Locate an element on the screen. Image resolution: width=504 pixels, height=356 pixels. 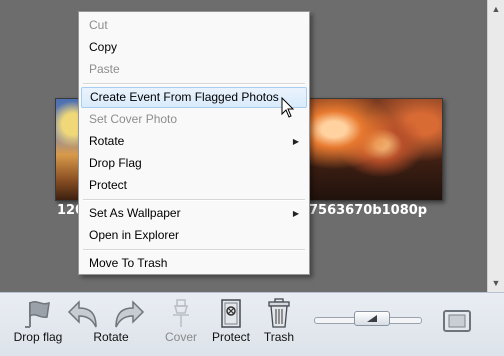
trash-label: Trash is located at coordinates (279, 337).